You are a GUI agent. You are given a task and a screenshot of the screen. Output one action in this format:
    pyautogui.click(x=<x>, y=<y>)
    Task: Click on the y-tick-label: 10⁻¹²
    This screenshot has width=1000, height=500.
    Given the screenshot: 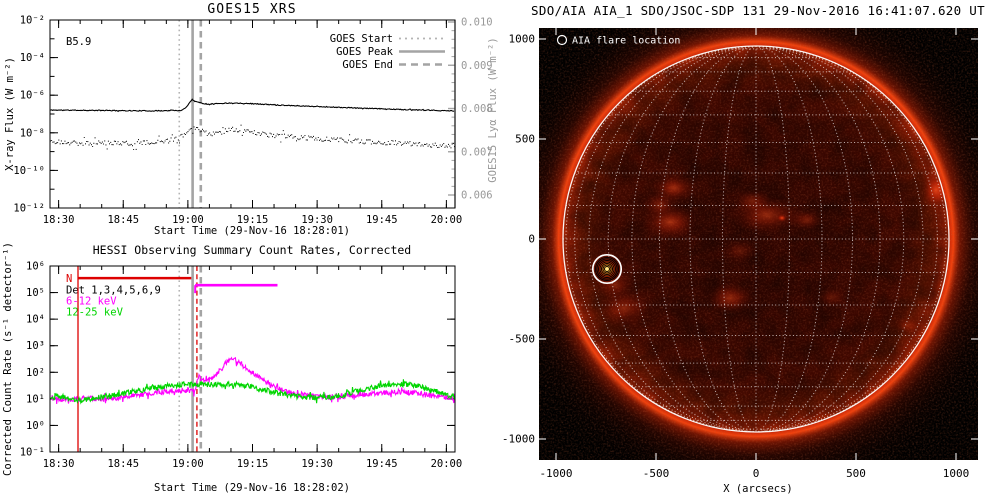 What is the action you would take?
    pyautogui.click(x=29, y=209)
    